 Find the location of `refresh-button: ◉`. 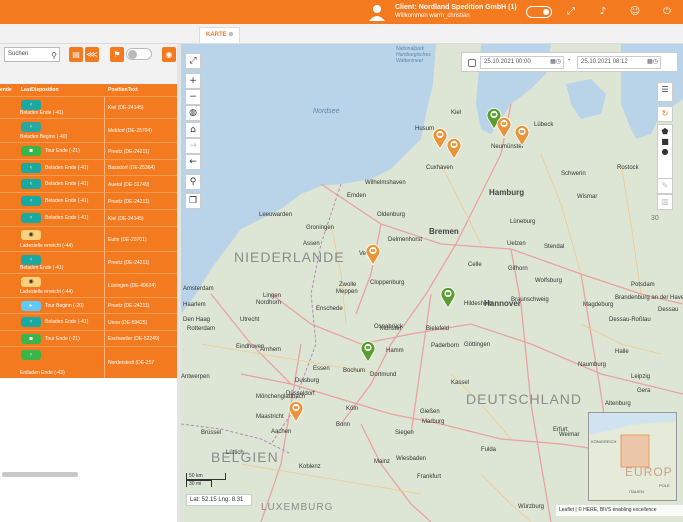

refresh-button: ◉ is located at coordinates (169, 54).